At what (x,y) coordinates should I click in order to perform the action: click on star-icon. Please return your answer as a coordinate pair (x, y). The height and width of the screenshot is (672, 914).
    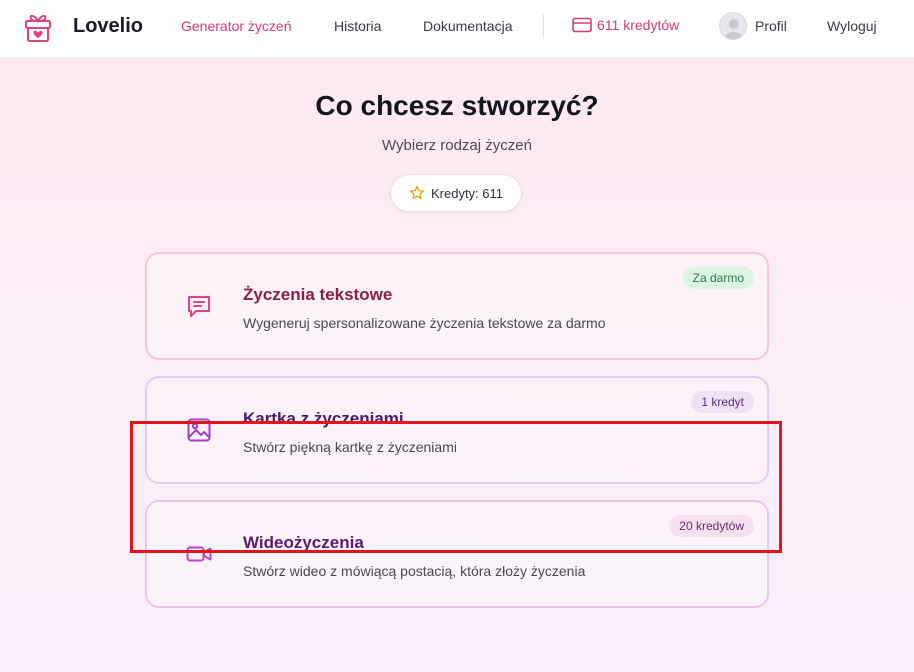
    Looking at the image, I should click on (417, 192).